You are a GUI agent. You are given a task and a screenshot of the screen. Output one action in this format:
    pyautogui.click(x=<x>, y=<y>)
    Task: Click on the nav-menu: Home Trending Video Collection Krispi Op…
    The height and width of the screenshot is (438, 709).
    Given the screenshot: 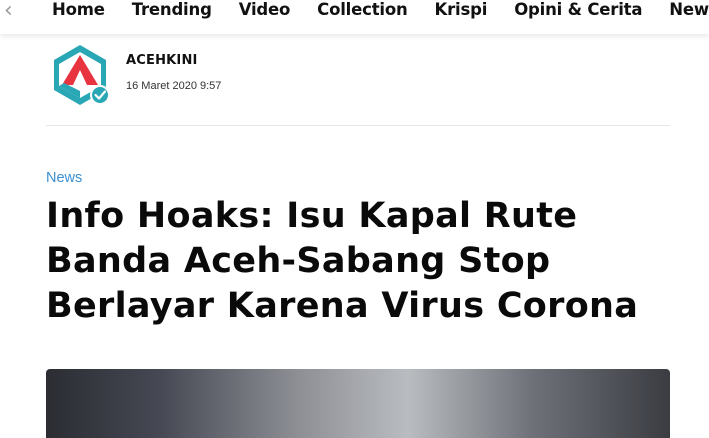 What is the action you would take?
    pyautogui.click(x=380, y=12)
    